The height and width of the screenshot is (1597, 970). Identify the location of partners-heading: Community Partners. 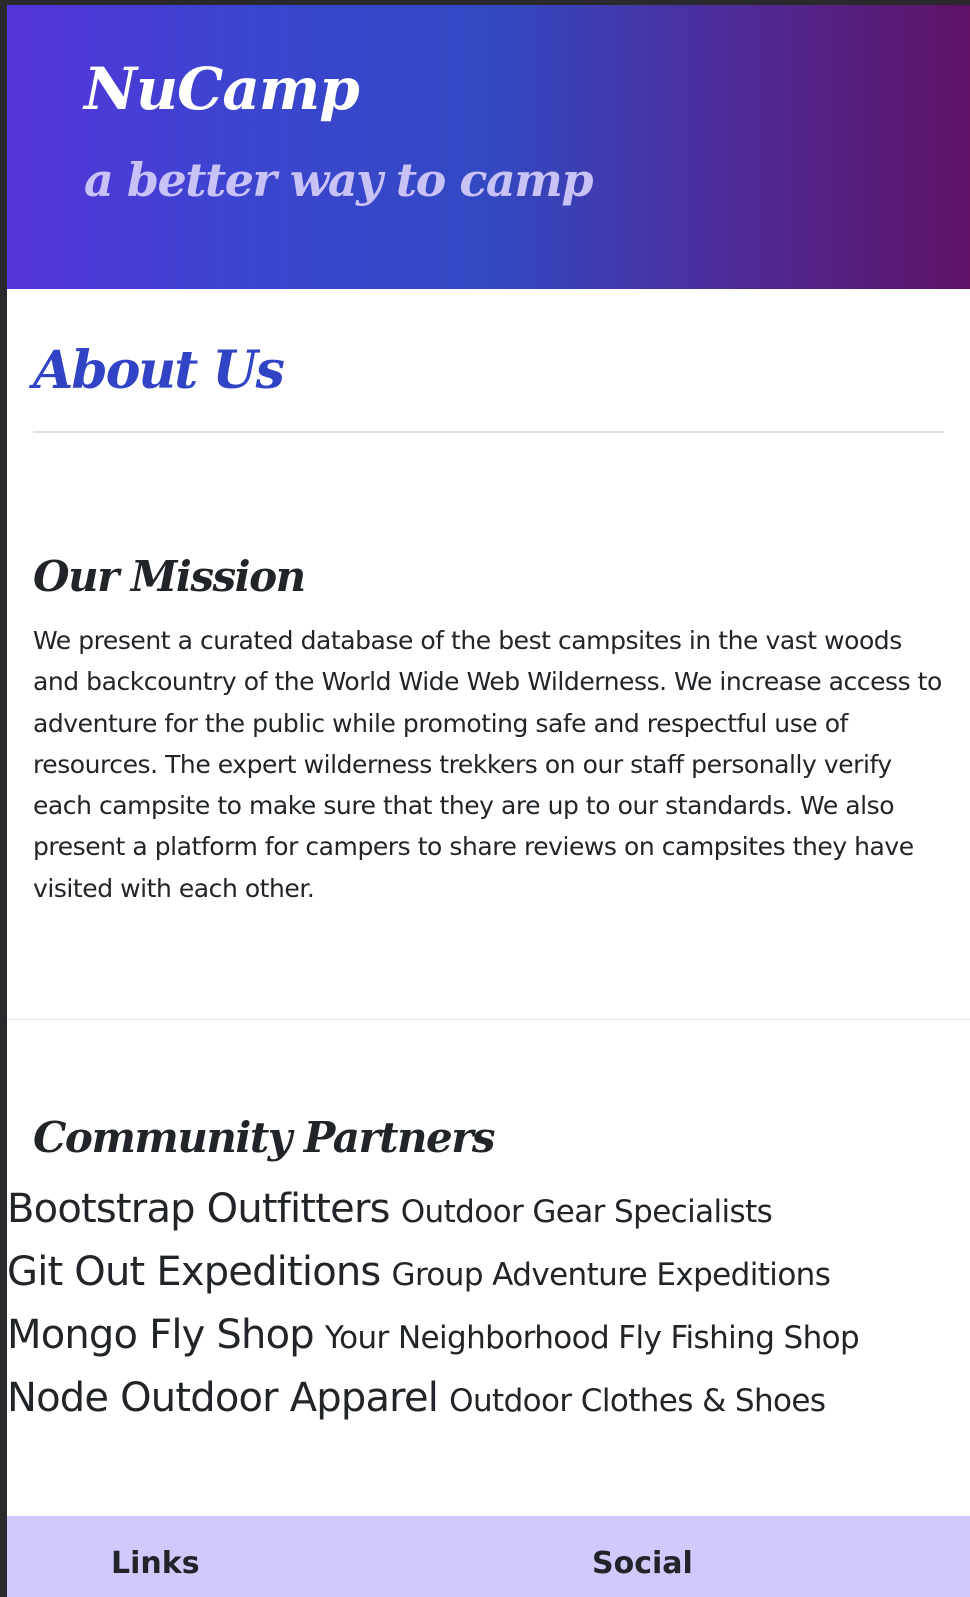
(264, 1137).